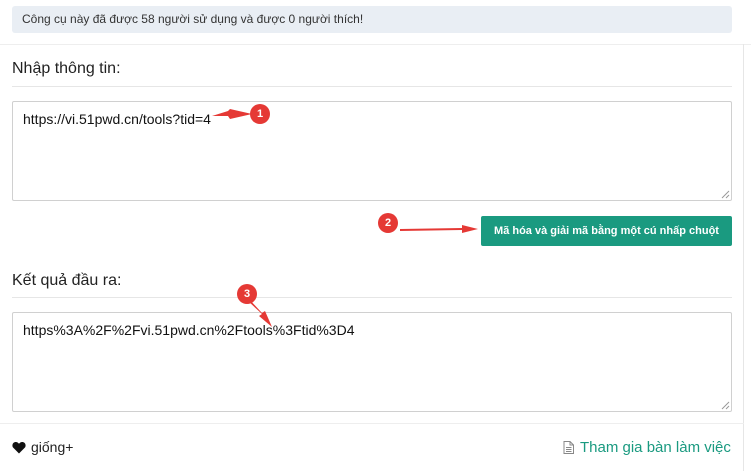 This screenshot has width=751, height=471. What do you see at coordinates (247, 294) in the screenshot?
I see `annotation-badge-3: 3` at bounding box center [247, 294].